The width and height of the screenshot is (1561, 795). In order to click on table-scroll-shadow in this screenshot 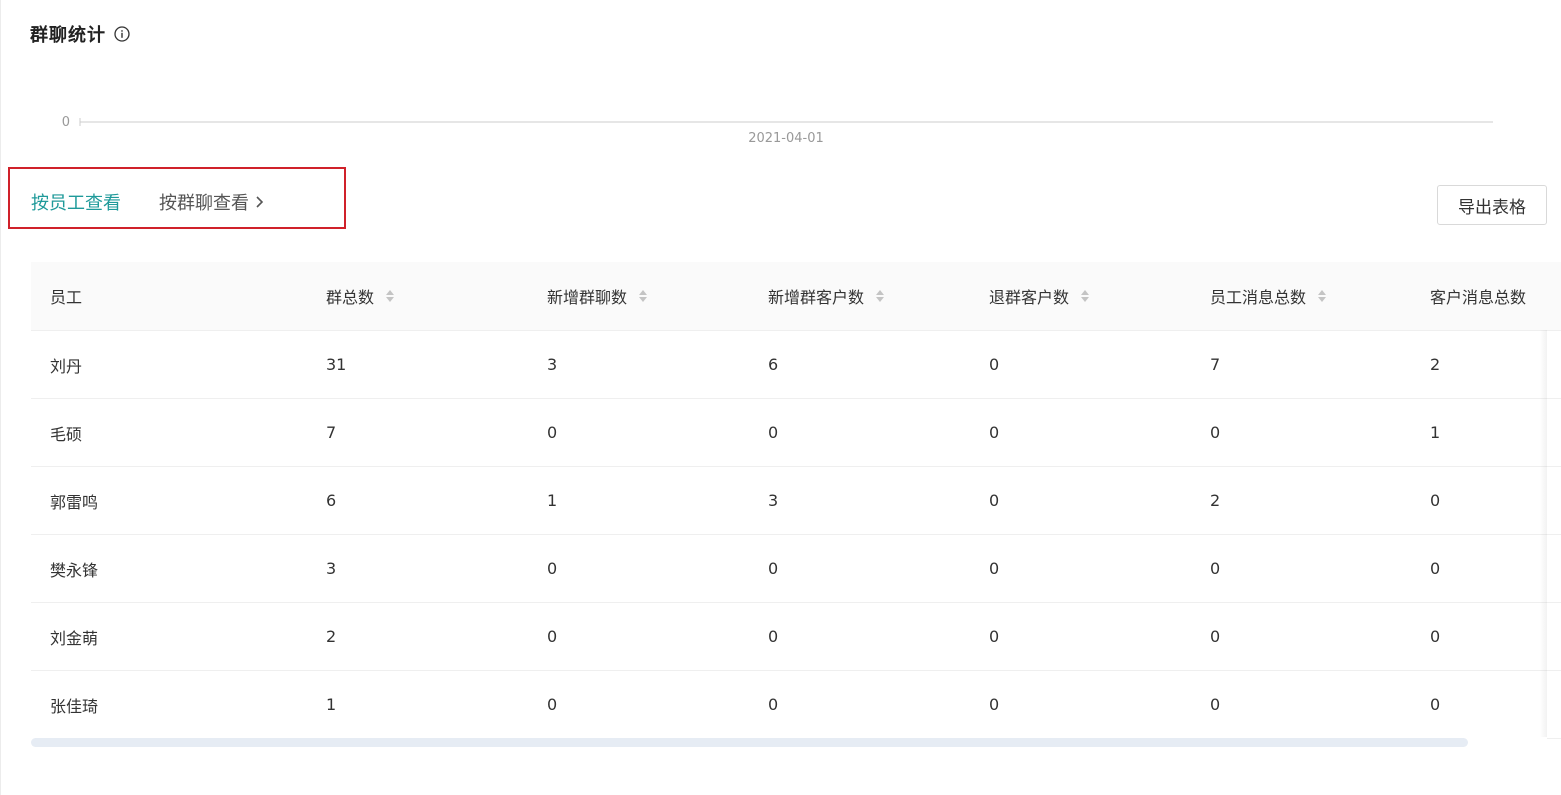, I will do `click(1543, 534)`.